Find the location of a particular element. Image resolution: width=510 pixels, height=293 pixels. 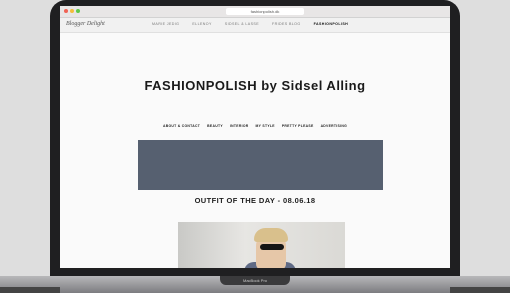

network-link-fashionpolish: FASHIONPOLISH is located at coordinates (331, 24).